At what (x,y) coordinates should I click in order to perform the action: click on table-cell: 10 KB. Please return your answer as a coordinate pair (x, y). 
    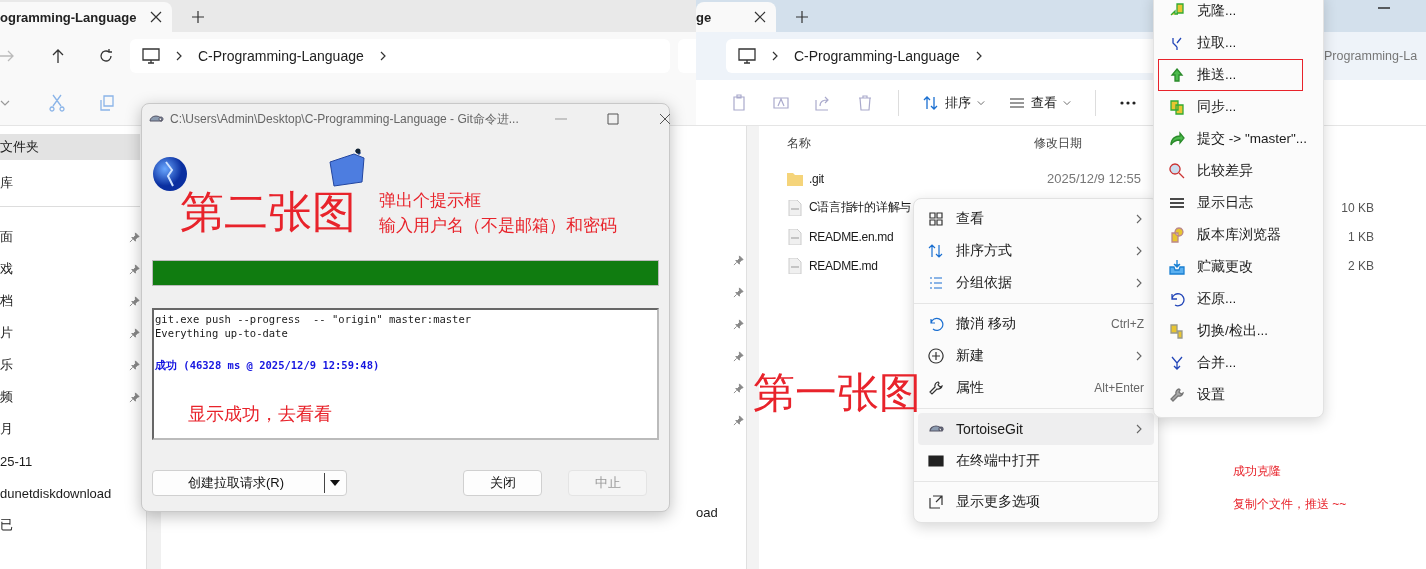
    Looking at the image, I should click on (1357, 207).